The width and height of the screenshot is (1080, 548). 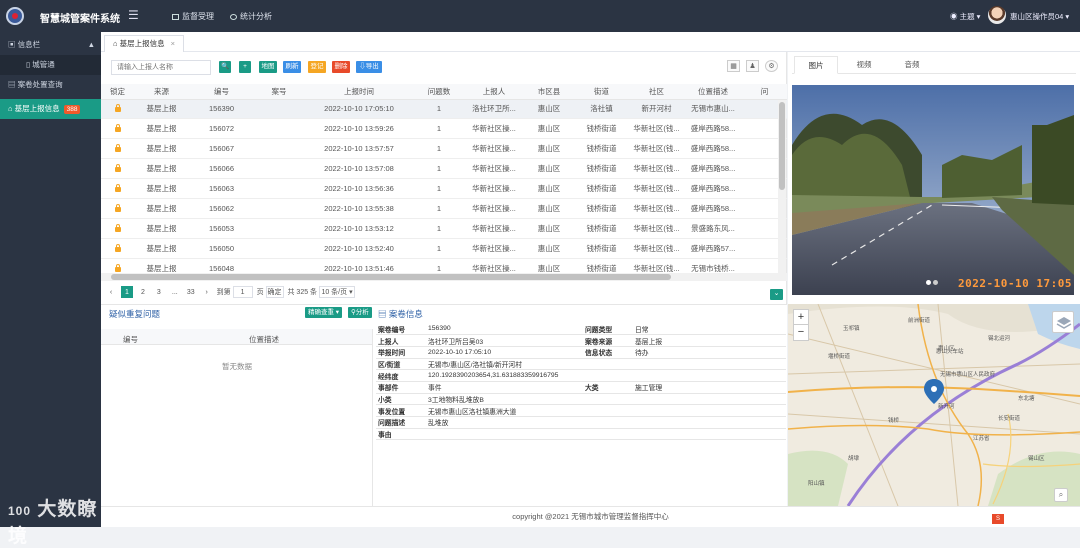 What do you see at coordinates (439, 92) in the screenshot?
I see `column-header: 问题数` at bounding box center [439, 92].